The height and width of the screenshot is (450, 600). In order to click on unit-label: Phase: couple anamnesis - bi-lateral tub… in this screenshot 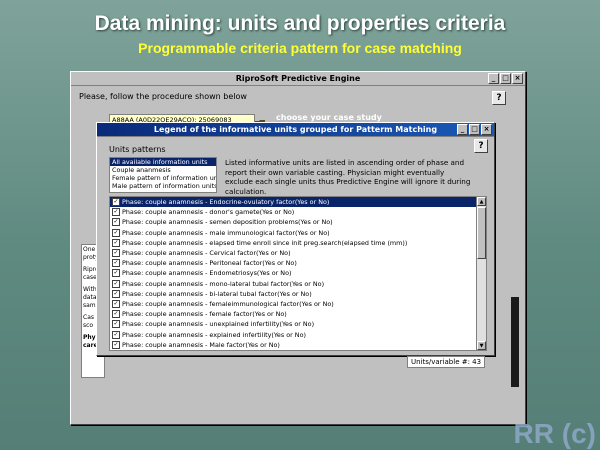, I will do `click(217, 293)`.